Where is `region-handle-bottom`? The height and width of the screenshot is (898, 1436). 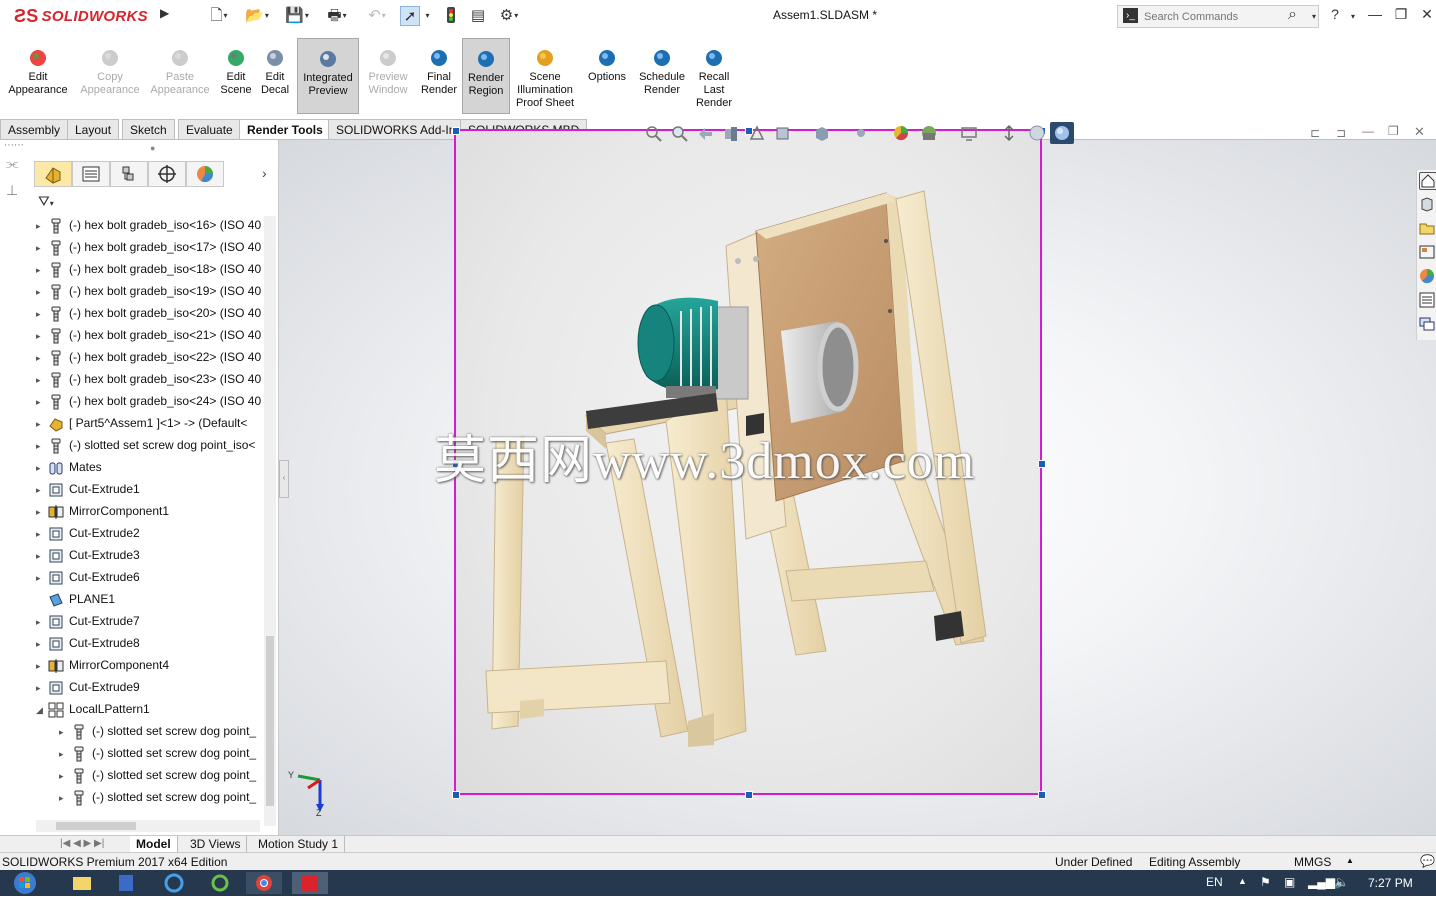 region-handle-bottom is located at coordinates (749, 795).